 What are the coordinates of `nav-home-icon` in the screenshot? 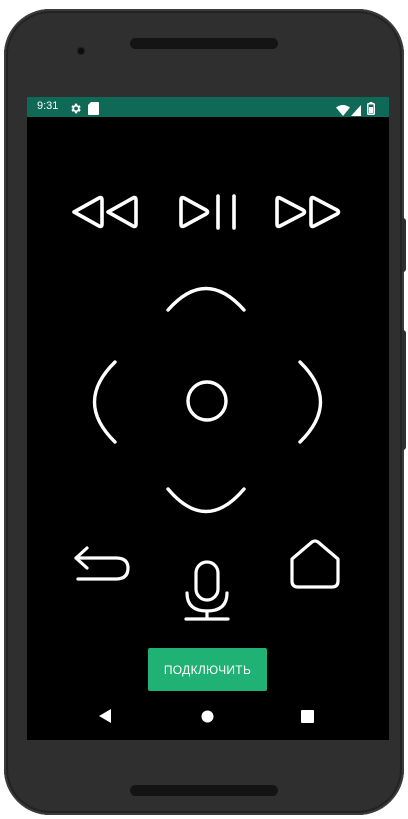 It's located at (207, 717).